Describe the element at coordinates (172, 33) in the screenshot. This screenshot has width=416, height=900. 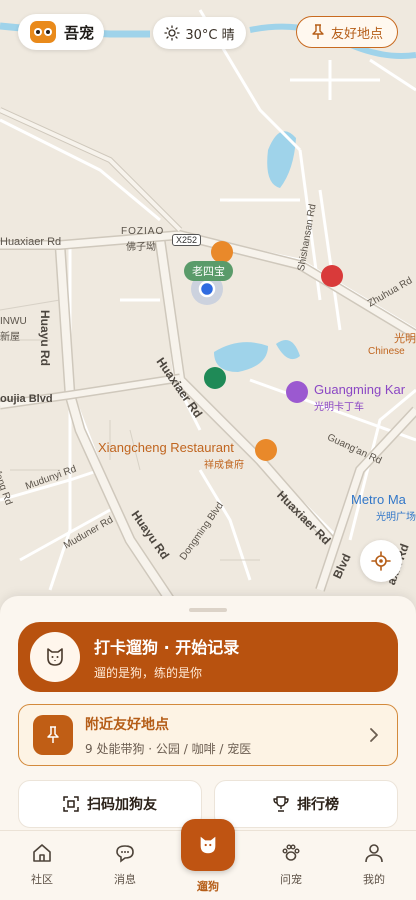
I see `sun-icon` at that location.